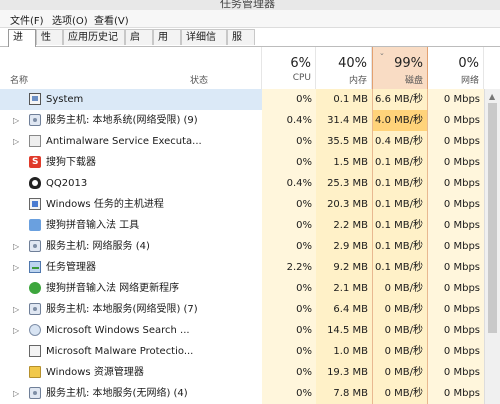  What do you see at coordinates (344, 68) in the screenshot?
I see `header-memory: 40% 内存` at bounding box center [344, 68].